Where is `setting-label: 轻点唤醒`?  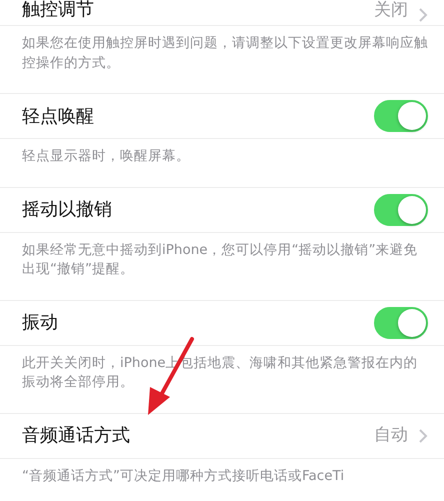 setting-label: 轻点唤醒 is located at coordinates (58, 116).